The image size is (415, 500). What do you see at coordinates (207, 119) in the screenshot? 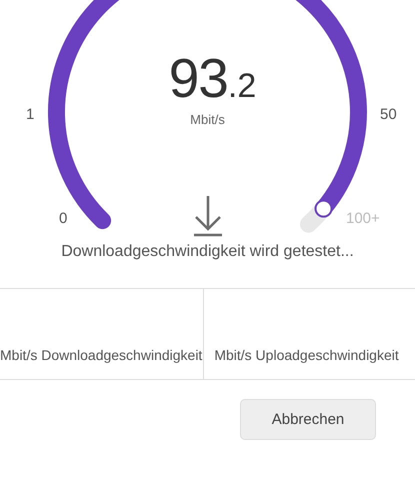
I see `speed-unit: Mbit/s` at bounding box center [207, 119].